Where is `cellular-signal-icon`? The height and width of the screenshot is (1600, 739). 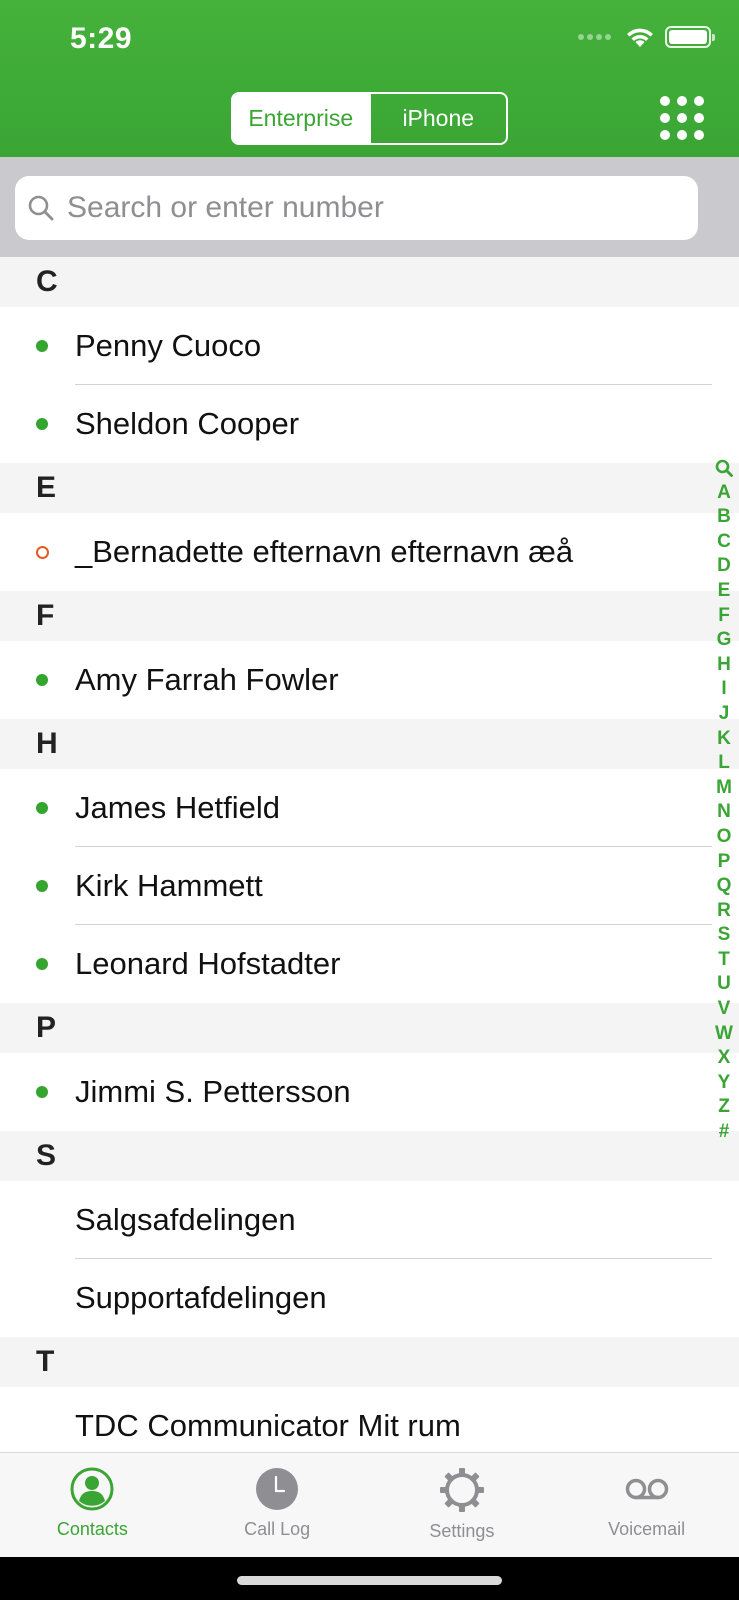
cellular-signal-icon is located at coordinates (594, 37).